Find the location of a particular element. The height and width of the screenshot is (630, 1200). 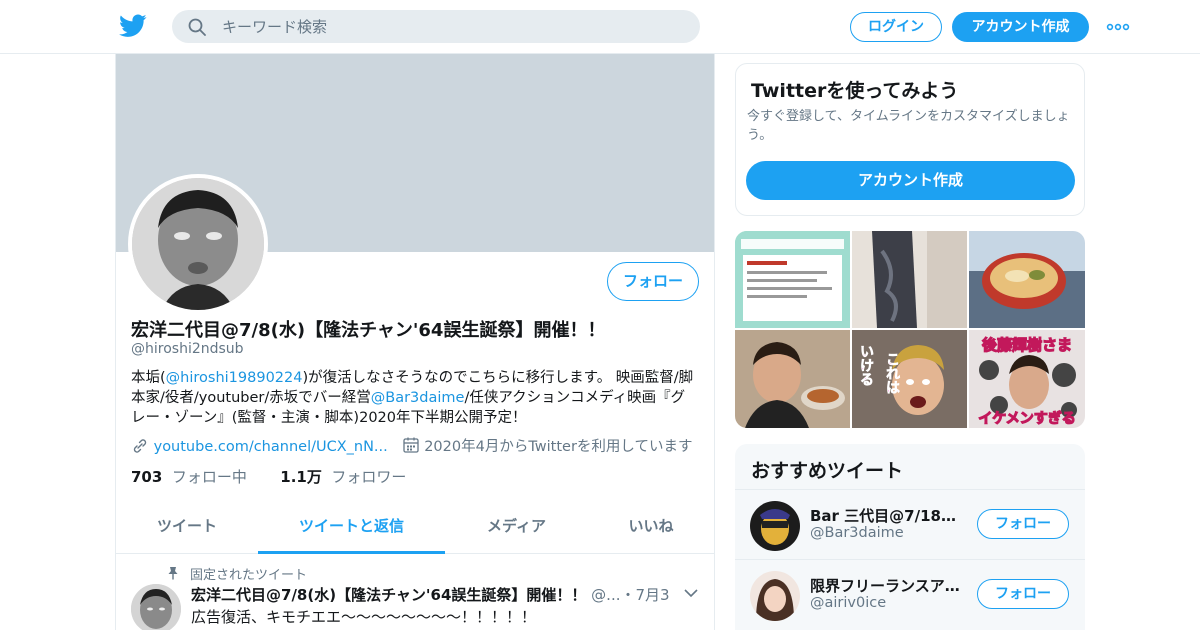

media-overlay-text: これは is located at coordinates (892, 373).